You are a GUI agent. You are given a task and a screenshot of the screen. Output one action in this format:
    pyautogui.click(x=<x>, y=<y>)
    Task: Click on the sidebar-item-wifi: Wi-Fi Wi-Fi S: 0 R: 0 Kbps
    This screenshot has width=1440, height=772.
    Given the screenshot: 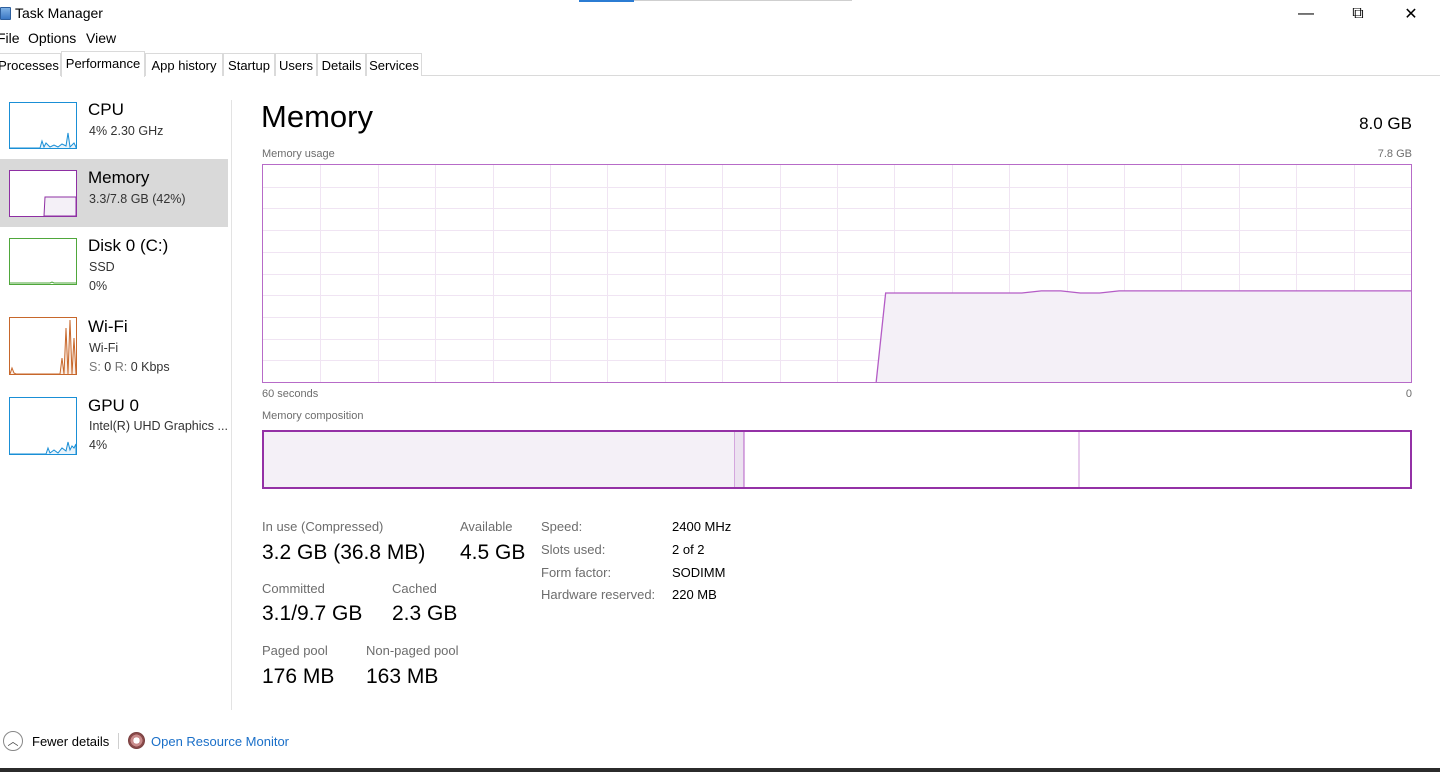 What is the action you would take?
    pyautogui.click(x=114, y=340)
    